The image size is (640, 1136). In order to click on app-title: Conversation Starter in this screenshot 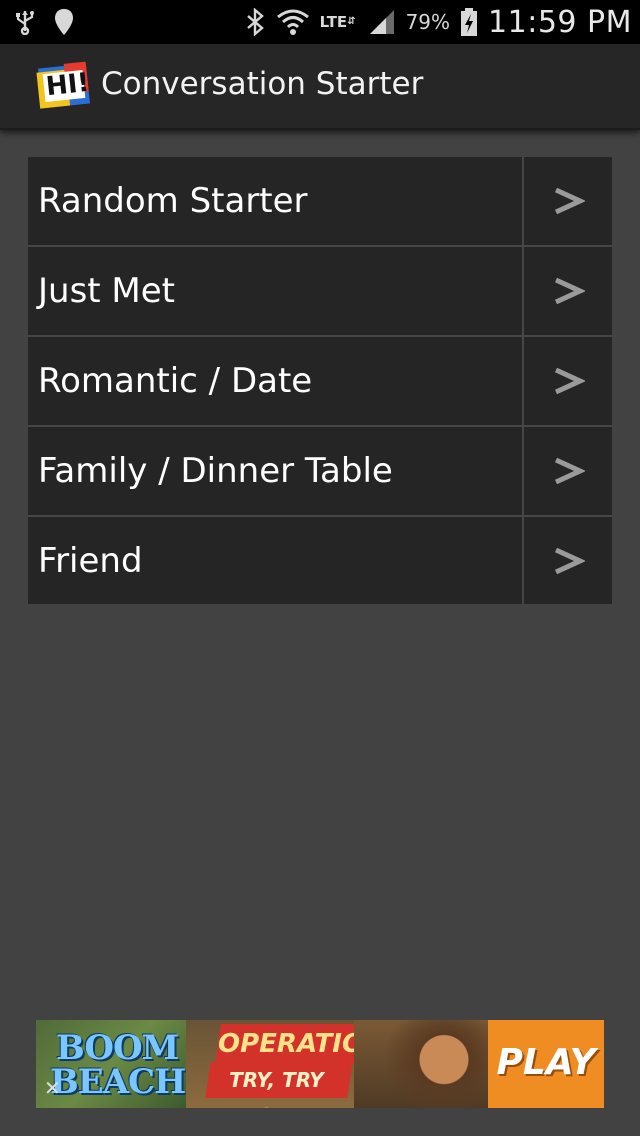, I will do `click(262, 84)`.